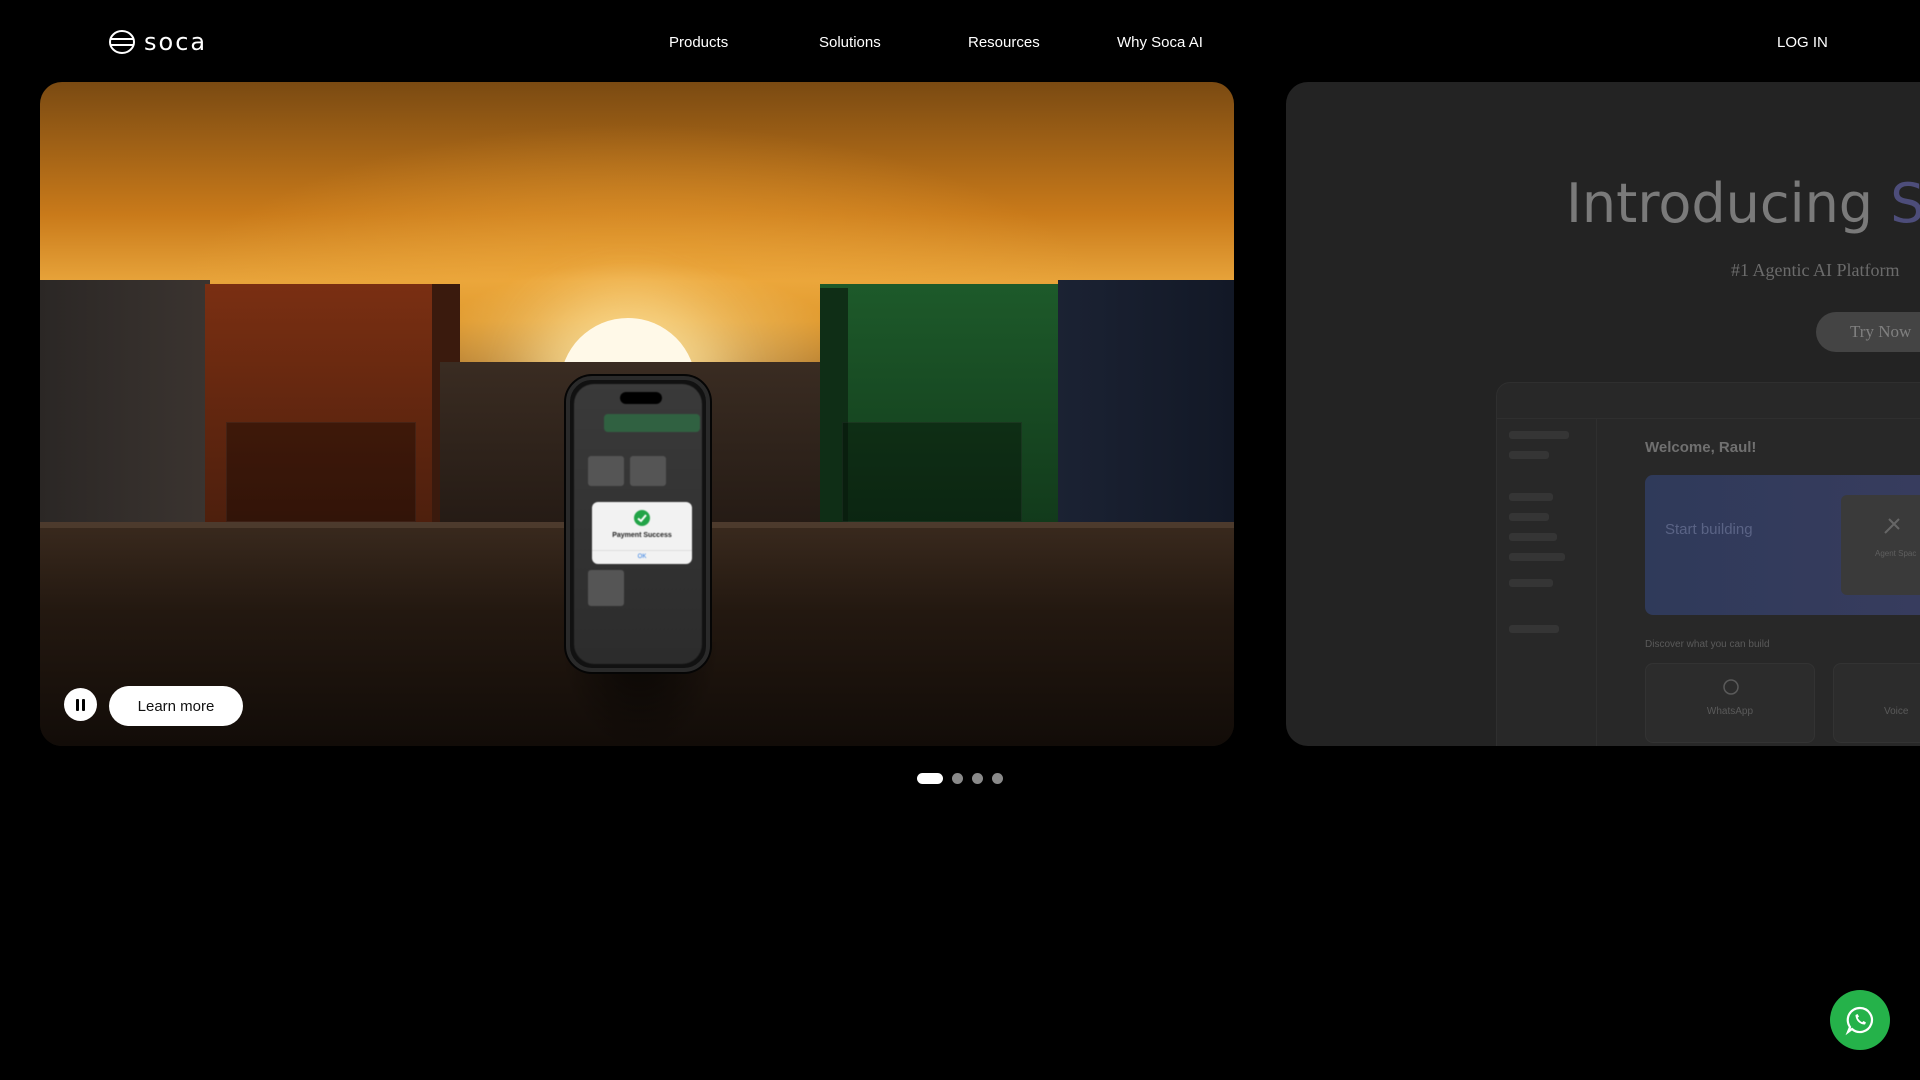 The width and height of the screenshot is (1920, 1080). I want to click on brand-logo: soca, so click(157, 42).